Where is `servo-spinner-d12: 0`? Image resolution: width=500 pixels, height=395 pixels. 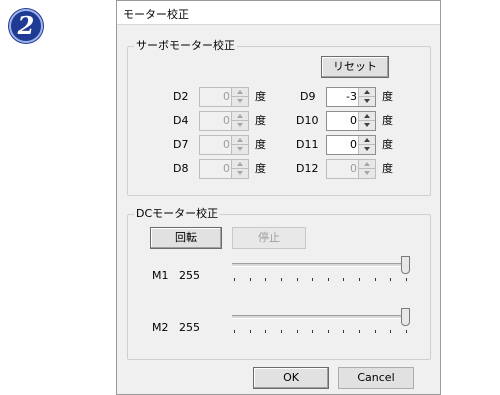 servo-spinner-d12: 0 is located at coordinates (351, 169).